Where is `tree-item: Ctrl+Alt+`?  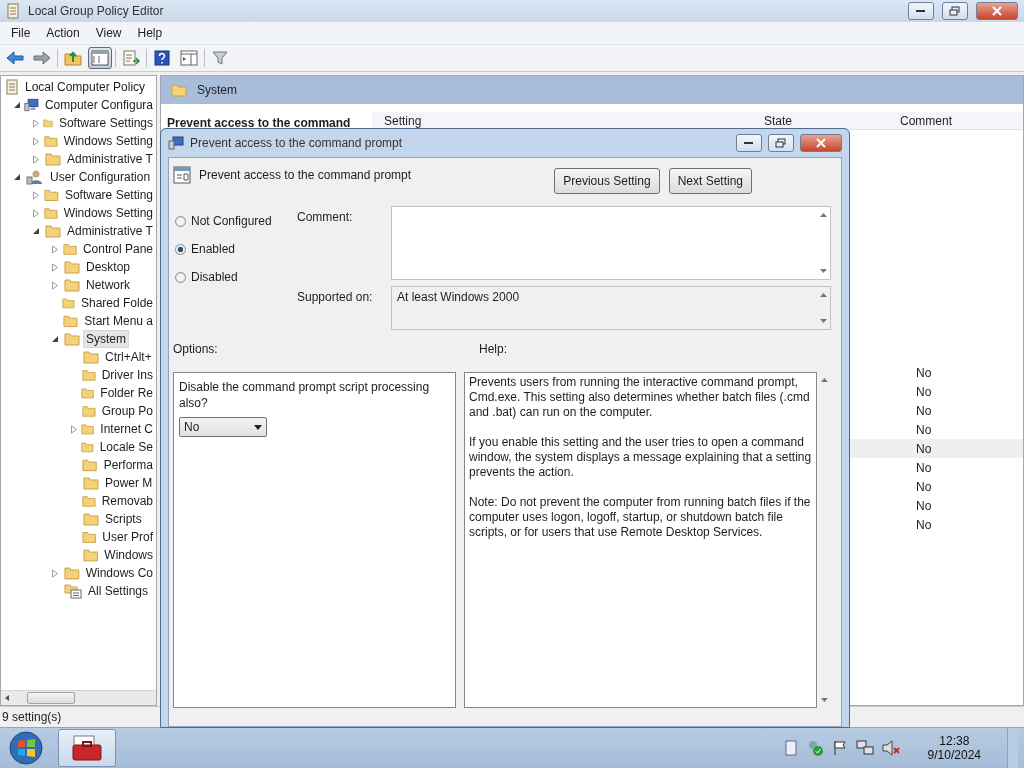
tree-item: Ctrl+Alt+ is located at coordinates (128, 357).